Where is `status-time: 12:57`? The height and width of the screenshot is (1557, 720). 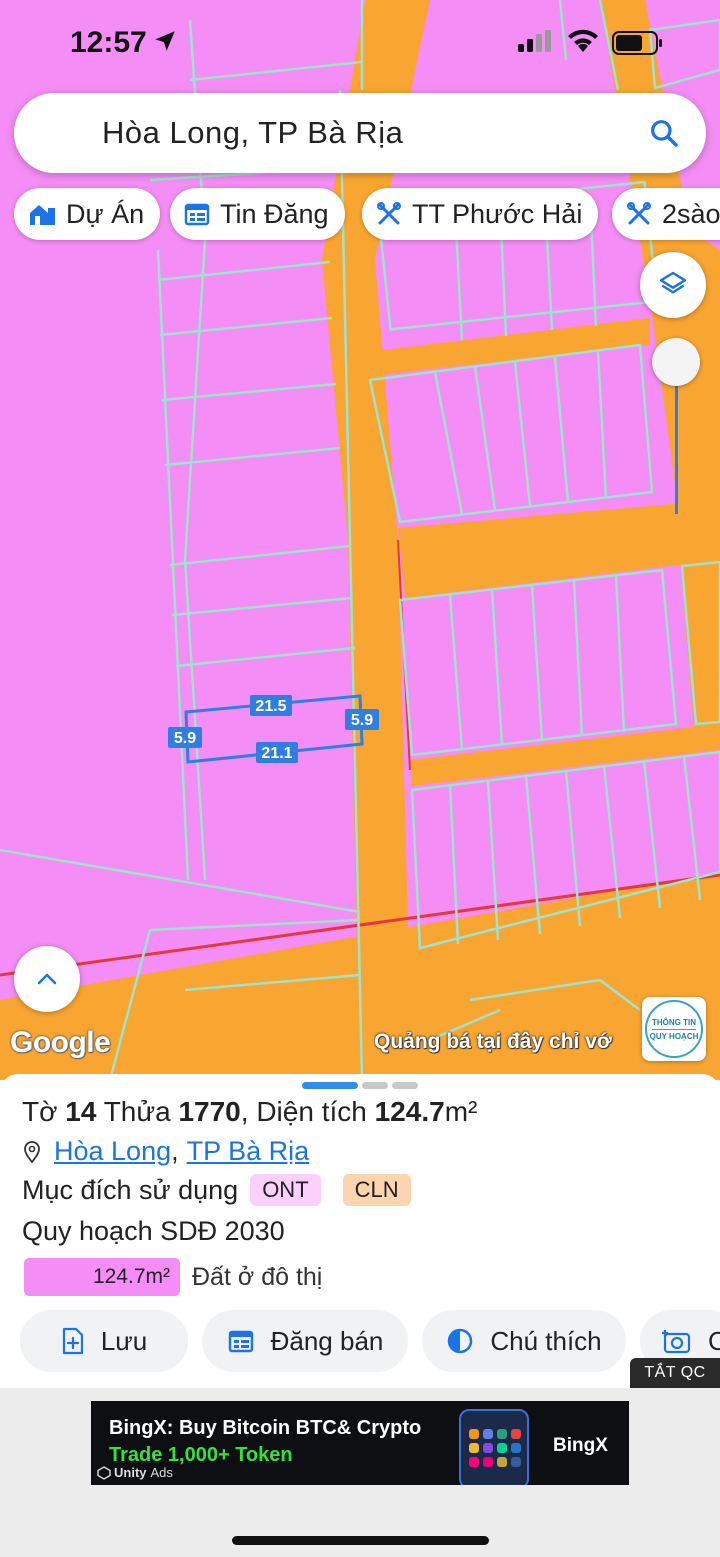 status-time: 12:57 is located at coordinates (108, 42).